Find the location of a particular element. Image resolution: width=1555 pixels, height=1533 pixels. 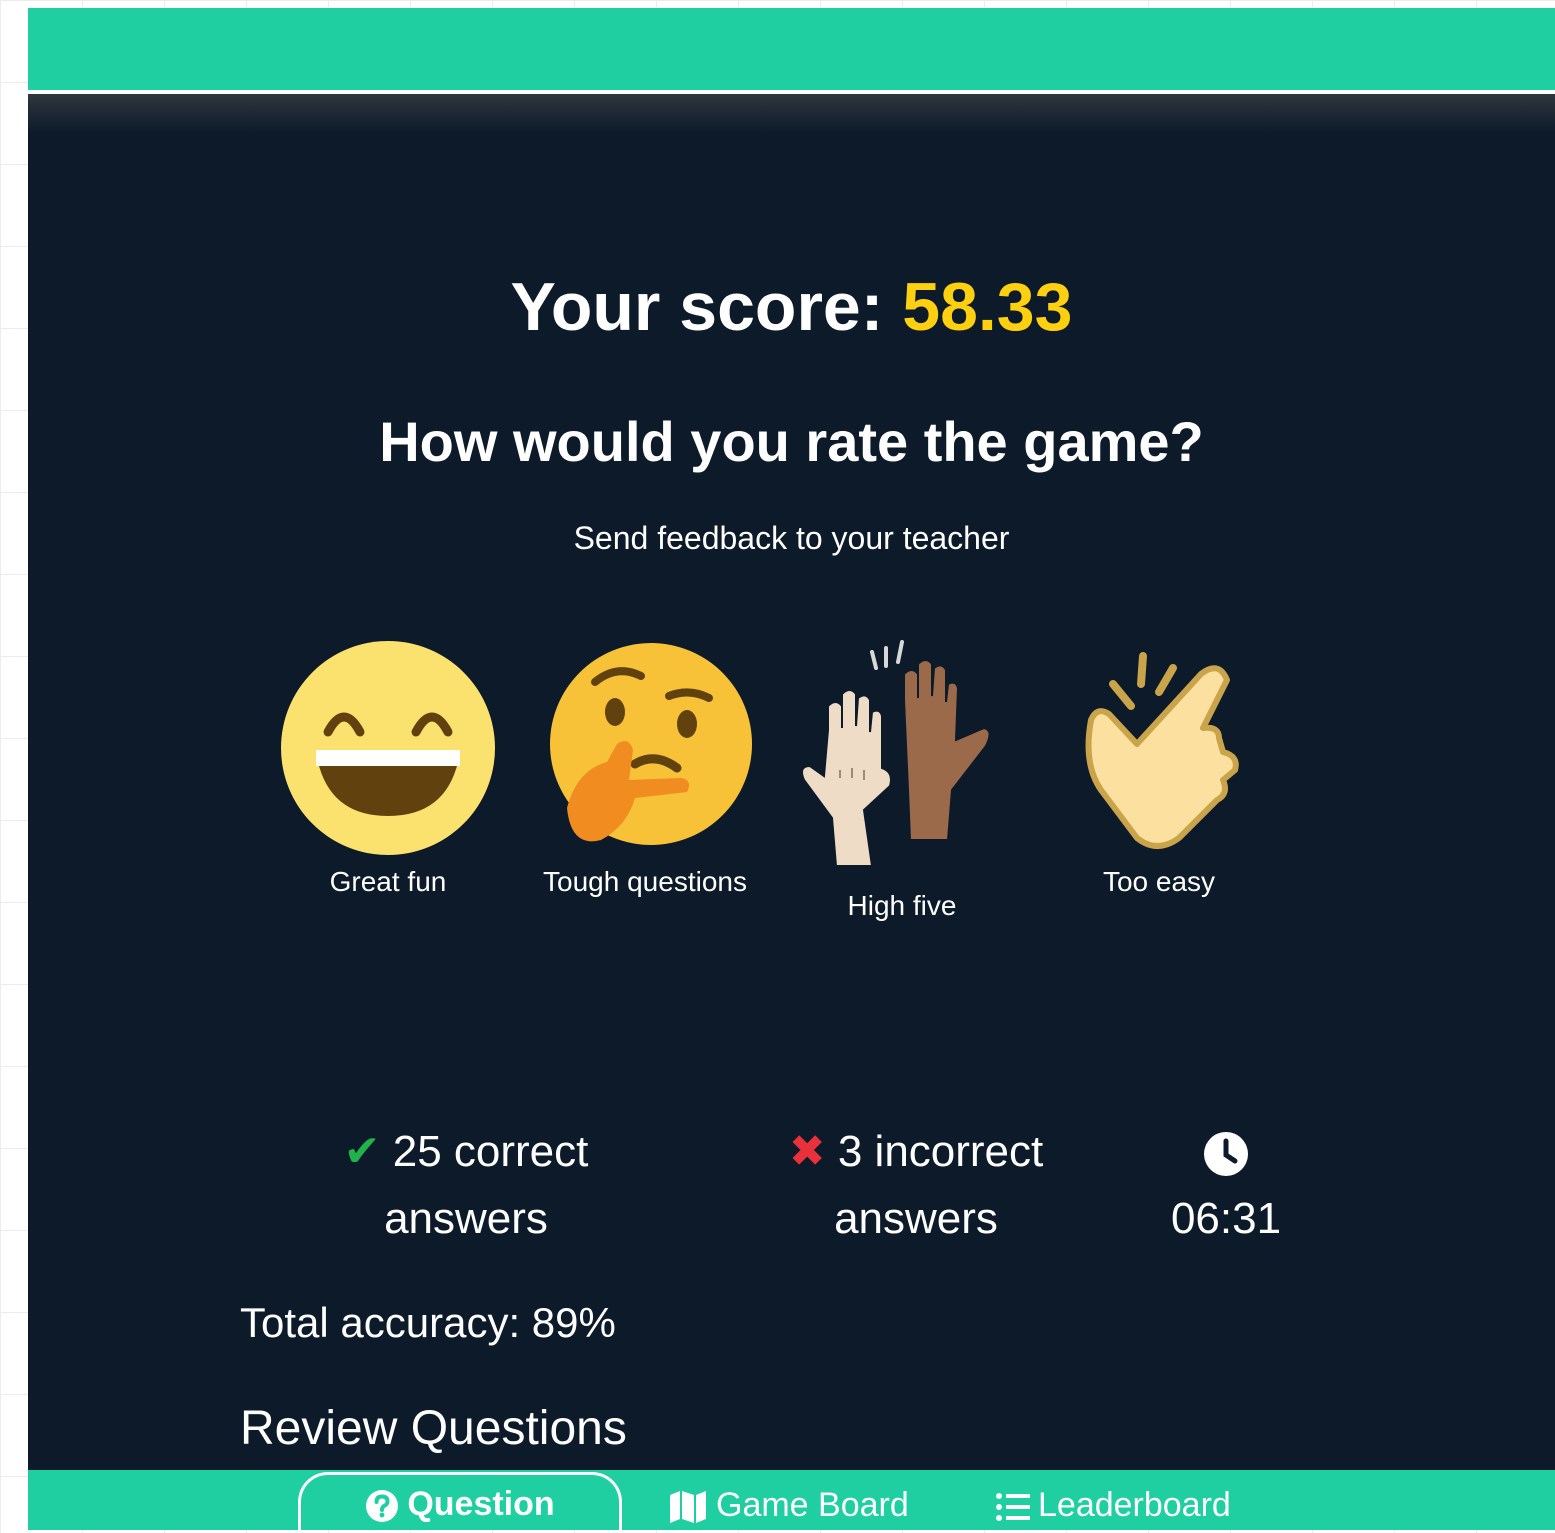

tab-question: Question is located at coordinates (460, 1501).